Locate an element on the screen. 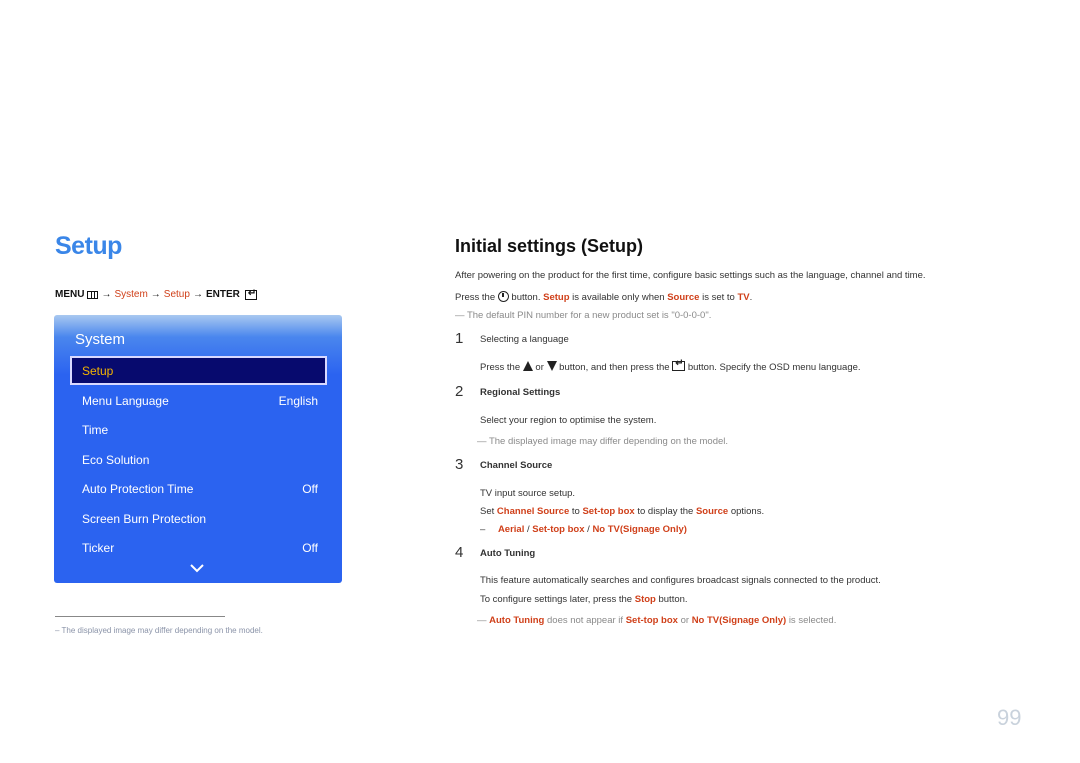  up-arrow-icon is located at coordinates (527, 366).